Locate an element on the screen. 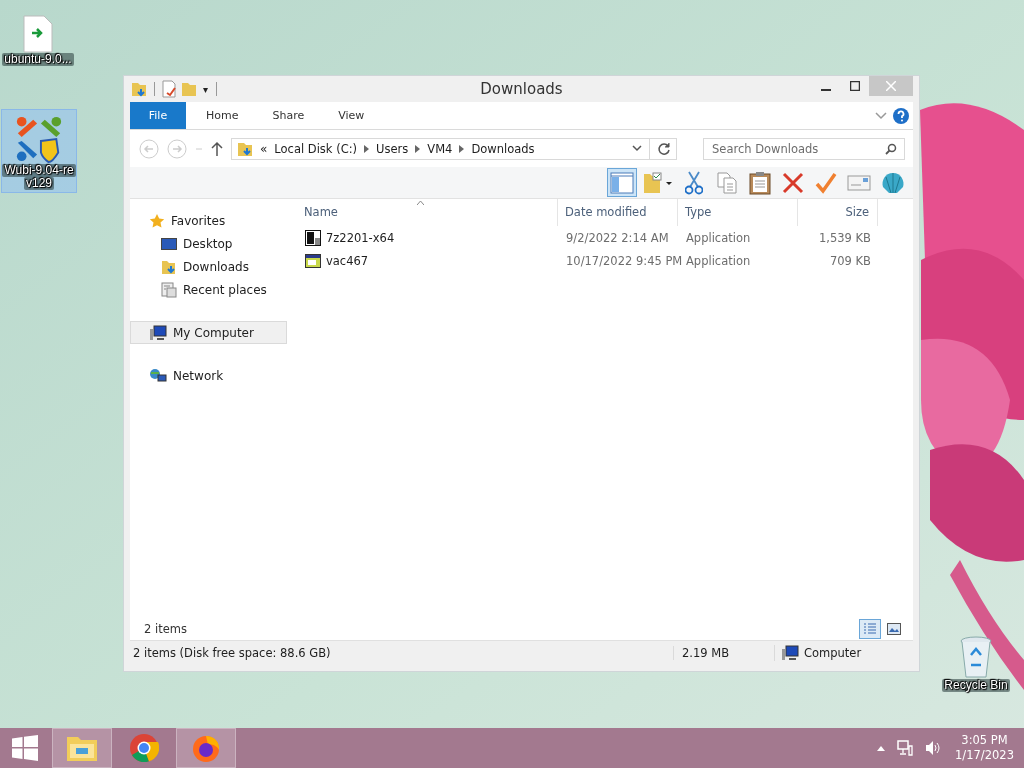  nav-item: Network is located at coordinates (208, 375).